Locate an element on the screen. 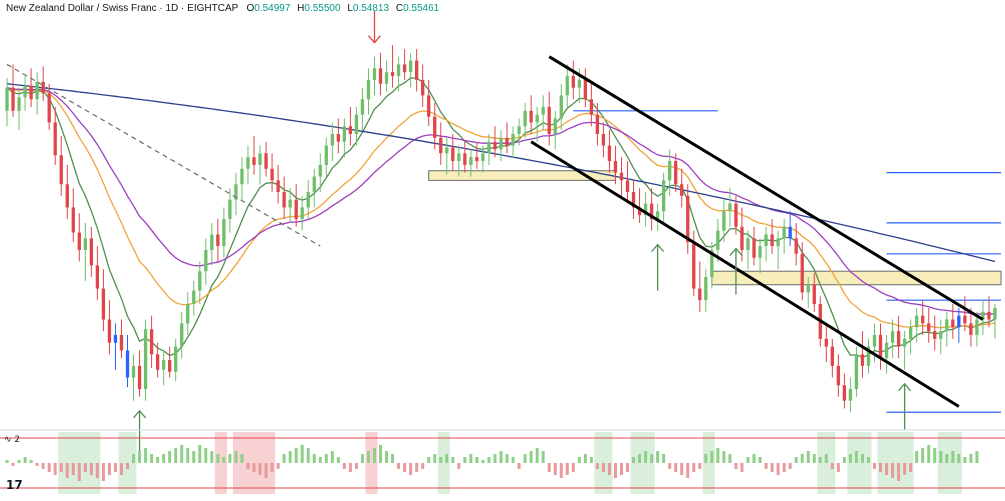  indicator-legend: ∿ 2 is located at coordinates (12, 440).